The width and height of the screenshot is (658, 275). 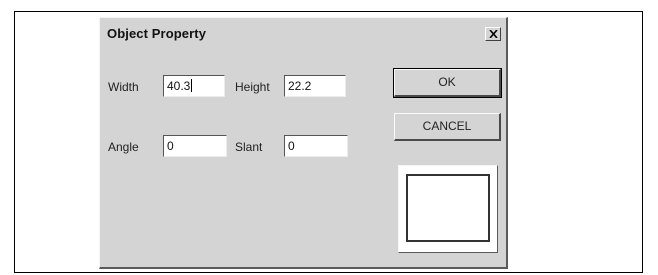 What do you see at coordinates (195, 146) in the screenshot?
I see `angle-field: 0` at bounding box center [195, 146].